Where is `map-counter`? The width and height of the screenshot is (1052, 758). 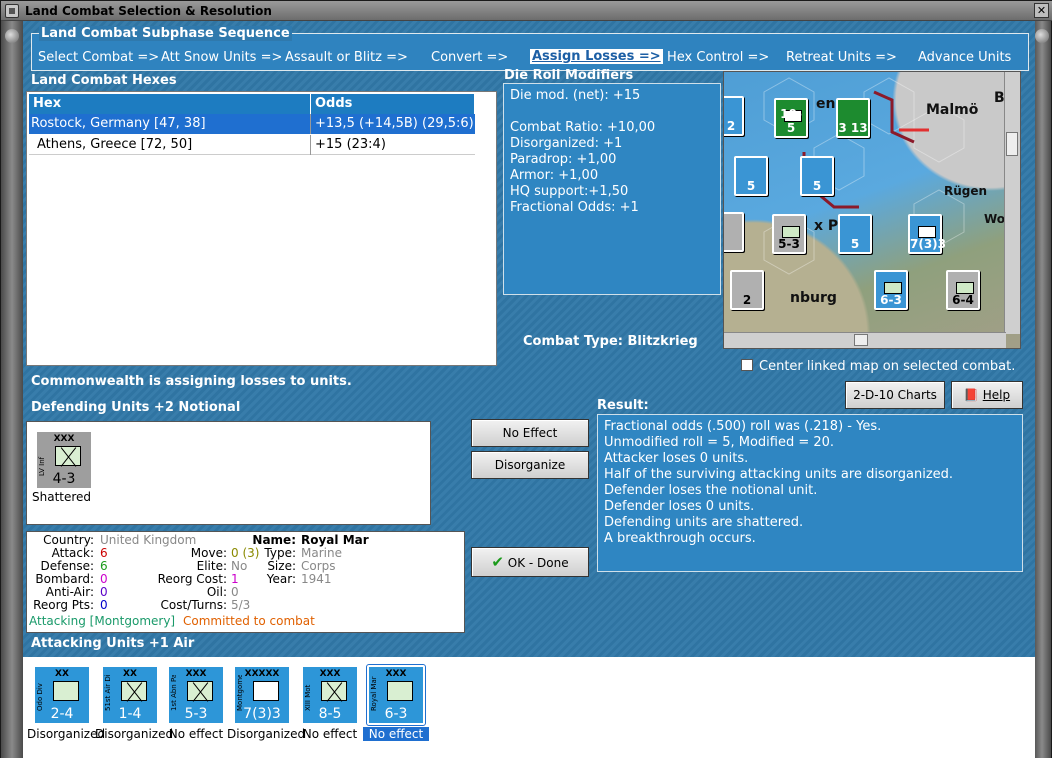
map-counter is located at coordinates (734, 232).